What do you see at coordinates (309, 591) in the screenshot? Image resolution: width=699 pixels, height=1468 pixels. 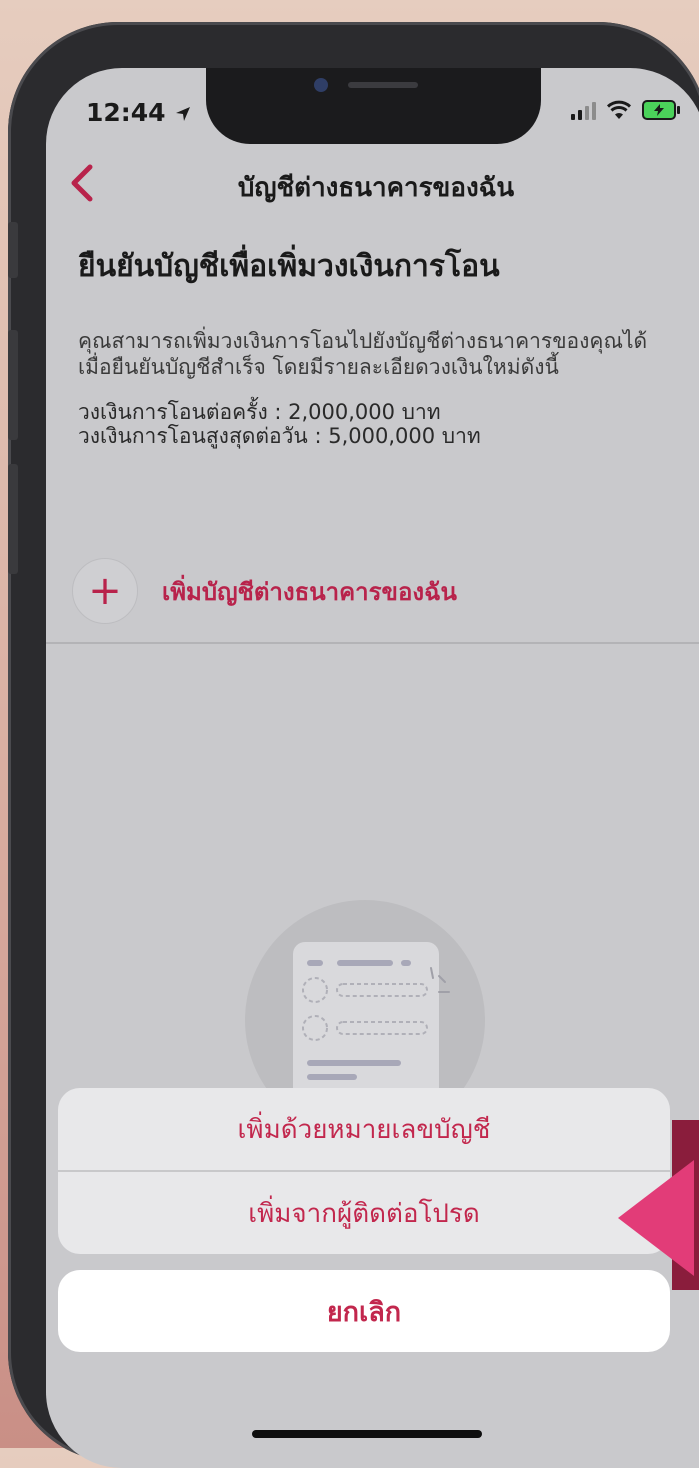 I see `add-account-label: เพิ่มบัญชีต่างธนาคารของฉัน` at bounding box center [309, 591].